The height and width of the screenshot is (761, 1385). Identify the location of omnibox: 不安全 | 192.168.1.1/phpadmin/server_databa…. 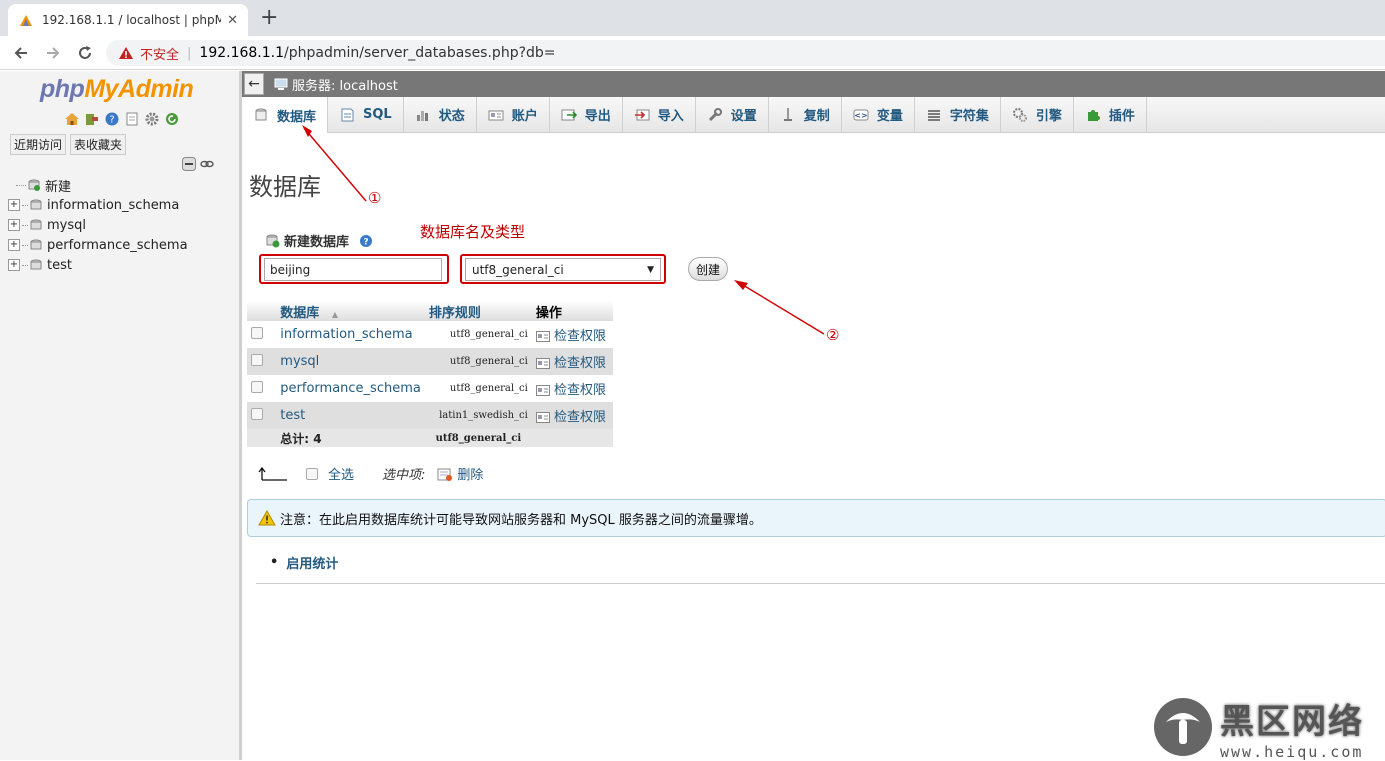
(745, 53).